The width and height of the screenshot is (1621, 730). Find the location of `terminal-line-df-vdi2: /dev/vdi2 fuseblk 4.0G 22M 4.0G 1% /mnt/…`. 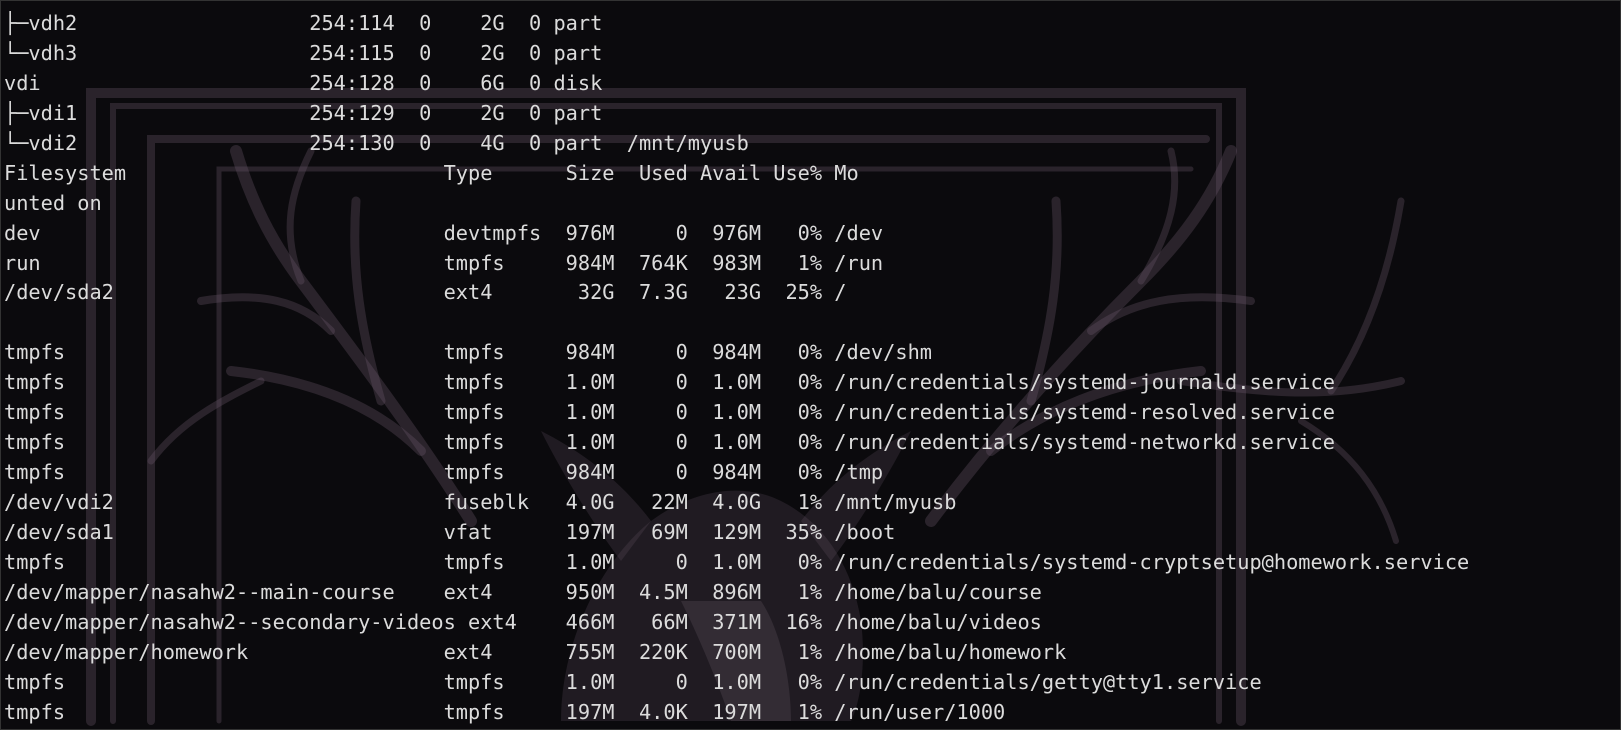

terminal-line-df-vdi2: /dev/vdi2 fuseblk 4.0G 22M 4.0G 1% /mnt/… is located at coordinates (480, 502).